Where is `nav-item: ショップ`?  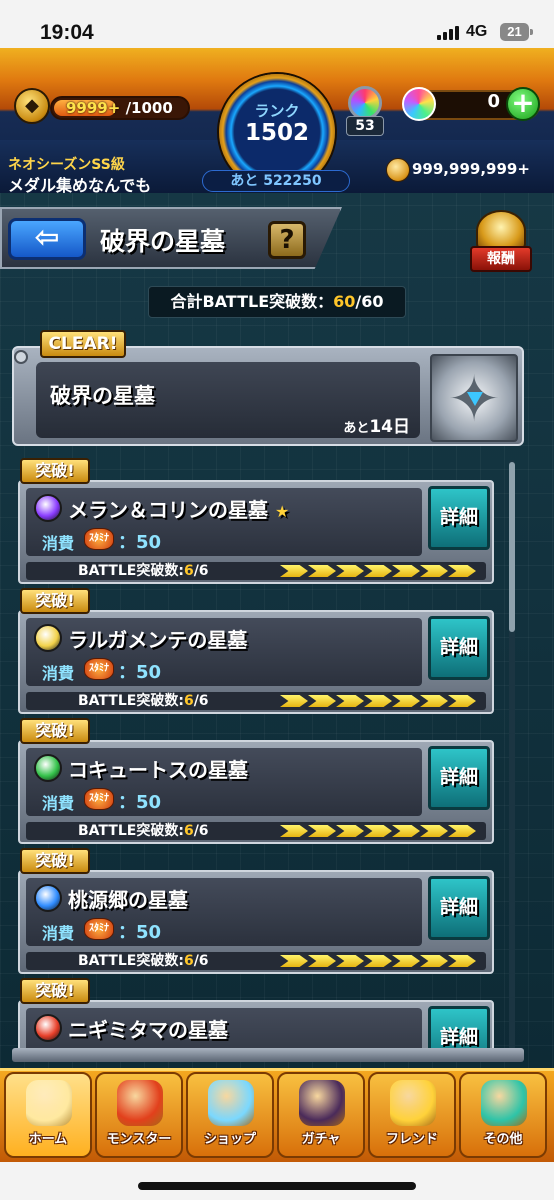
nav-item: ショップ is located at coordinates (230, 1115).